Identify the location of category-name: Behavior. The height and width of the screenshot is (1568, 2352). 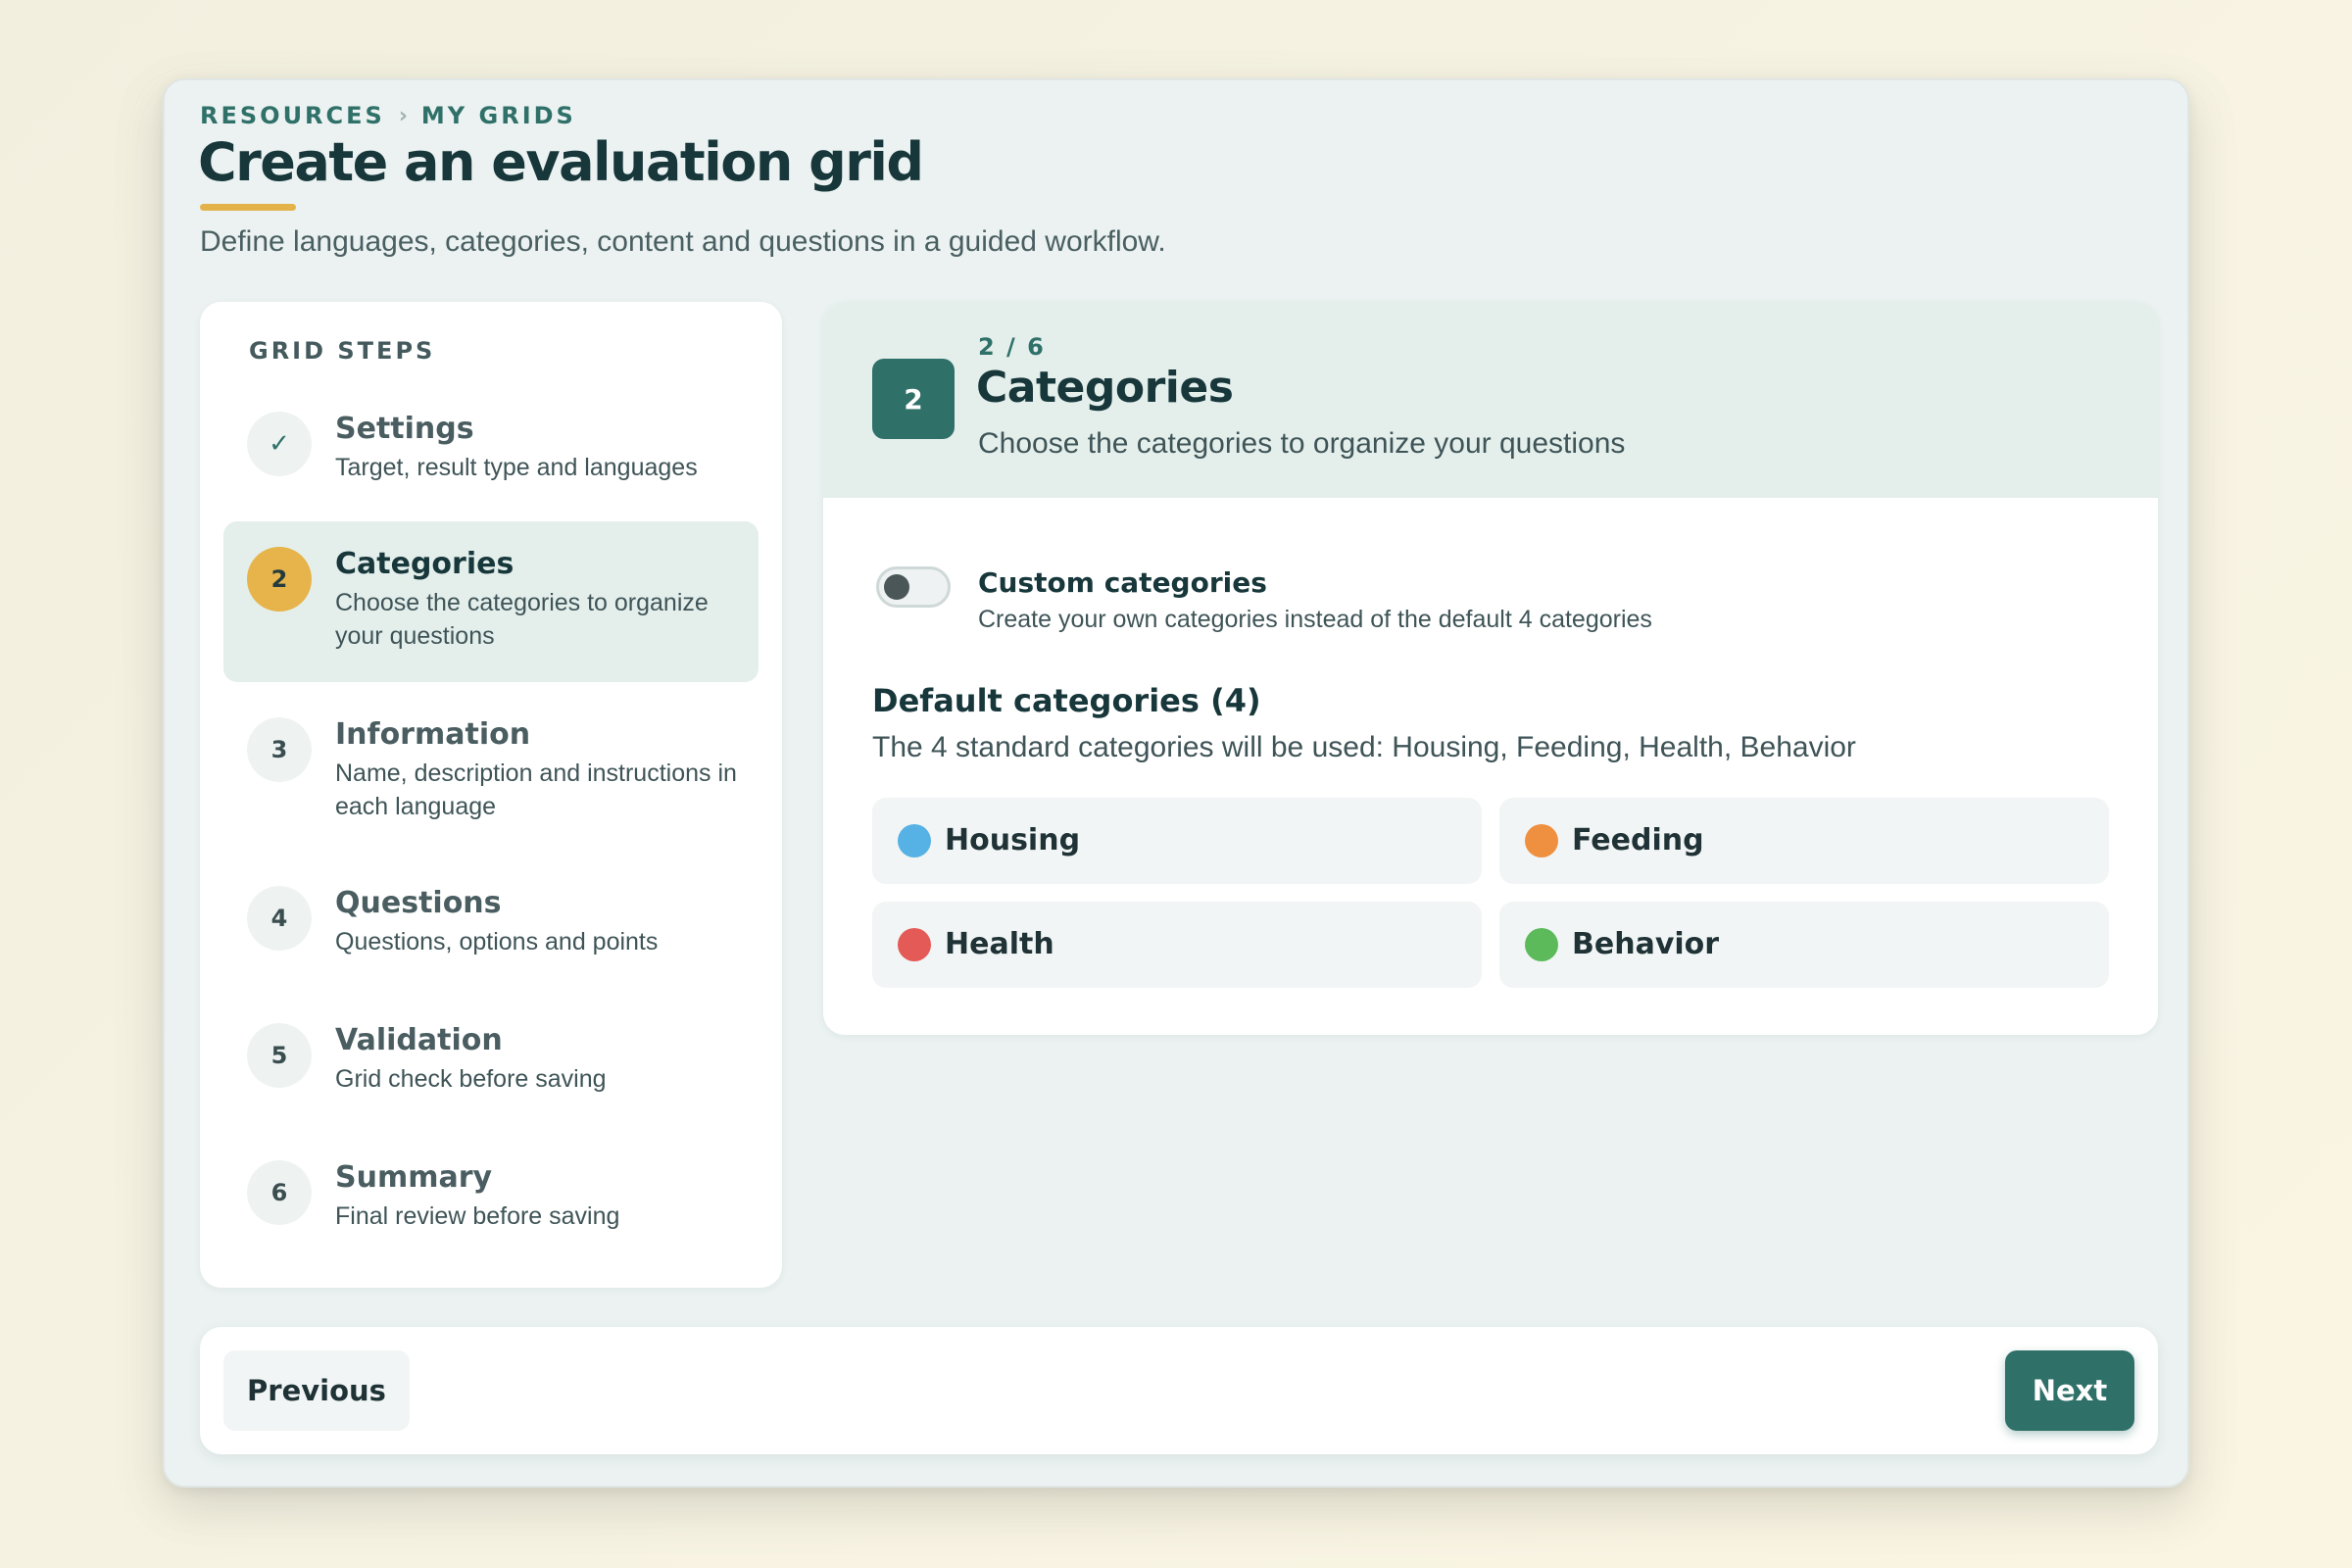
(1646, 944).